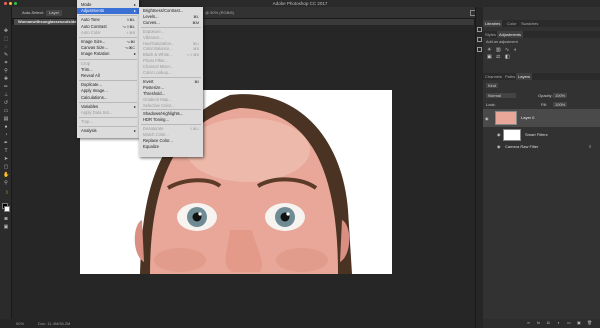 The width and height of the screenshot is (600, 328). Describe the element at coordinates (6, 167) in the screenshot. I see `shape-tool-icon: ▢` at that location.